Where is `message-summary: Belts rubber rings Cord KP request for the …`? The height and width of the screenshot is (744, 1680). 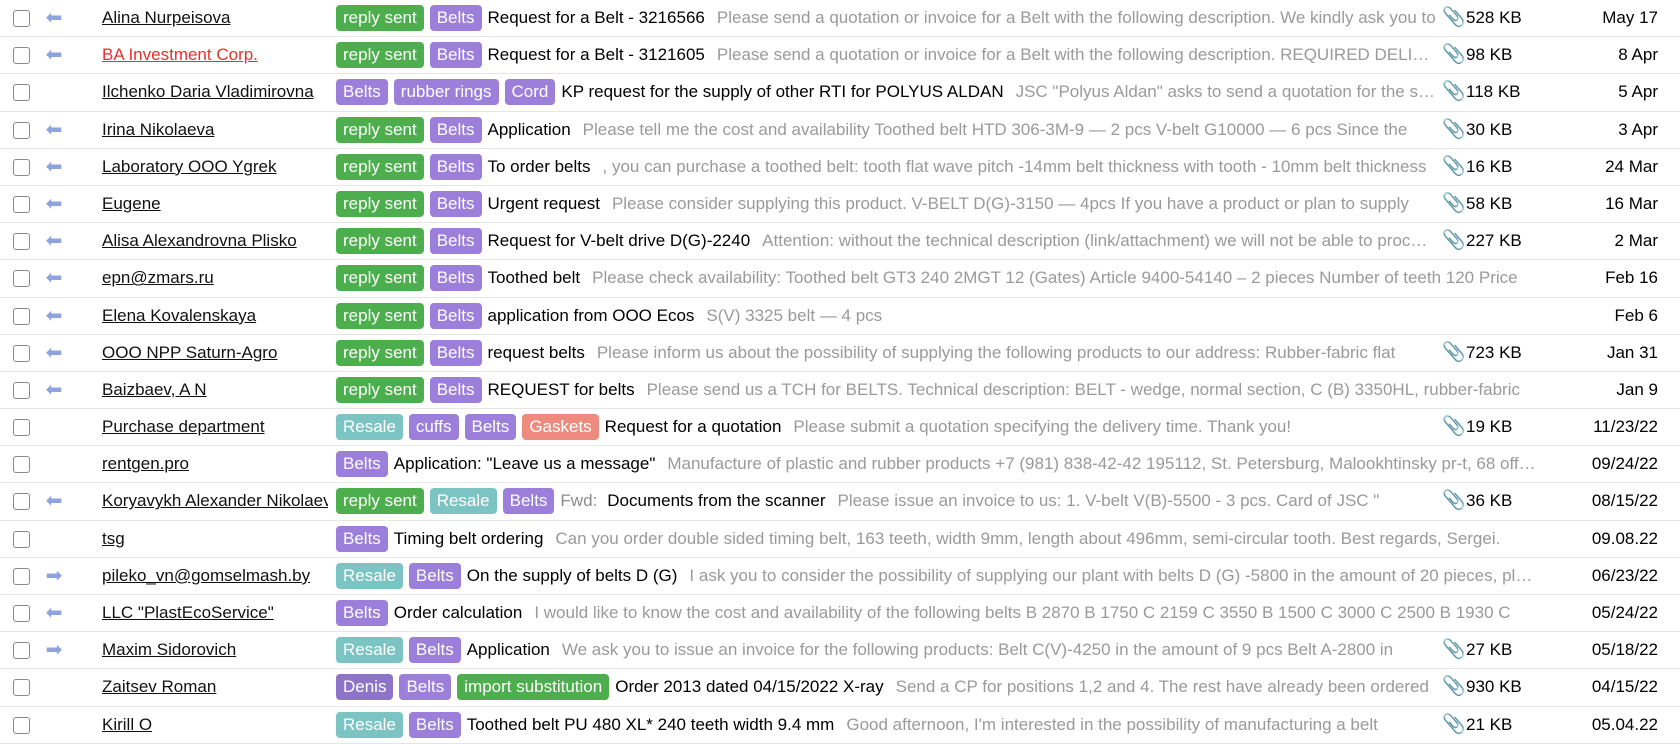 message-summary: Belts rubber rings Cord KP request for the … is located at coordinates (886, 92).